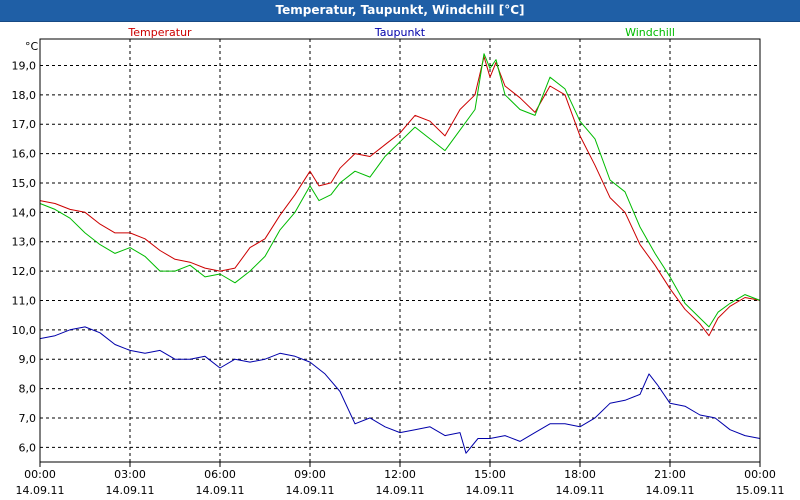 The width and height of the screenshot is (800, 500). What do you see at coordinates (24, 95) in the screenshot?
I see `y-tick-label: 18,0` at bounding box center [24, 95].